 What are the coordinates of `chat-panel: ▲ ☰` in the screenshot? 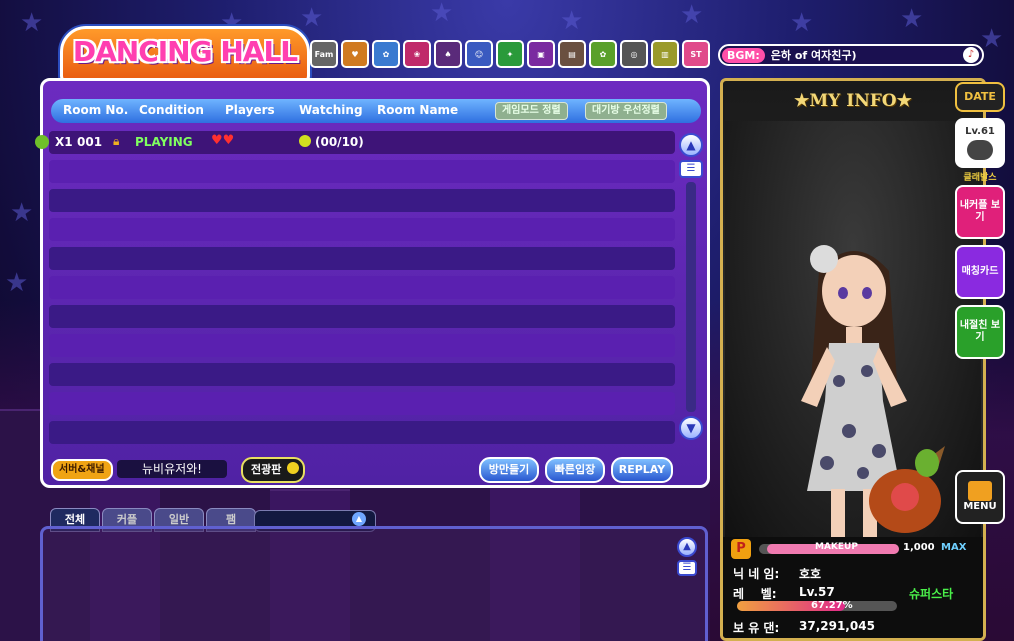 It's located at (374, 583).